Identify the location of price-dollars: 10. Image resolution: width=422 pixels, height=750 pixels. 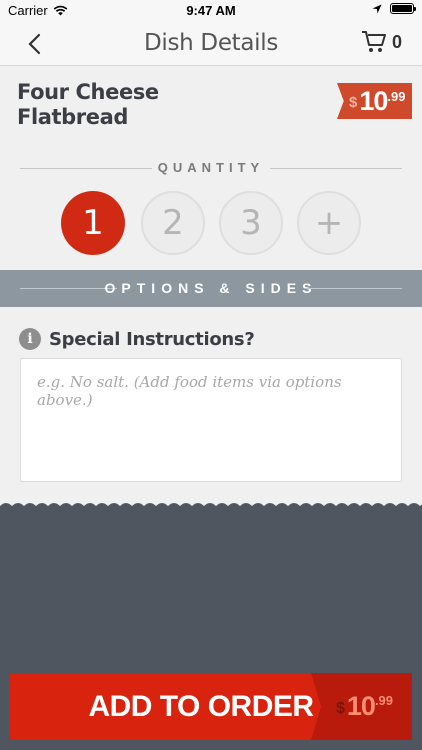
(373, 101).